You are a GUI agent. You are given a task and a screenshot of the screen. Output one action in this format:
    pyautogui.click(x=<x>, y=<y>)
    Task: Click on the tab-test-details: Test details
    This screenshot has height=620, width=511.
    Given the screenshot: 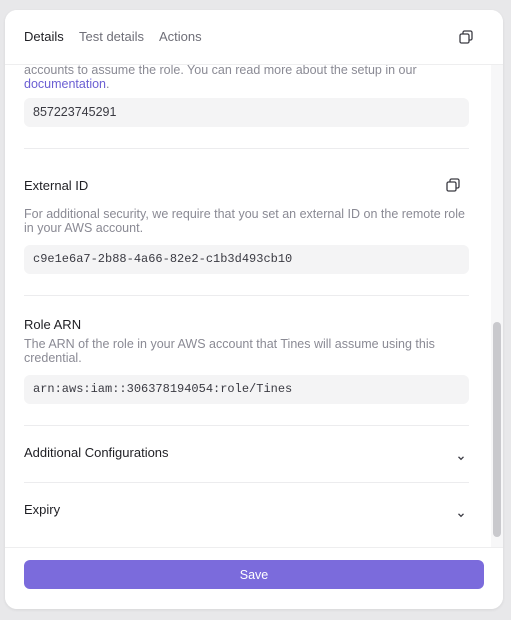 What is the action you would take?
    pyautogui.click(x=111, y=36)
    